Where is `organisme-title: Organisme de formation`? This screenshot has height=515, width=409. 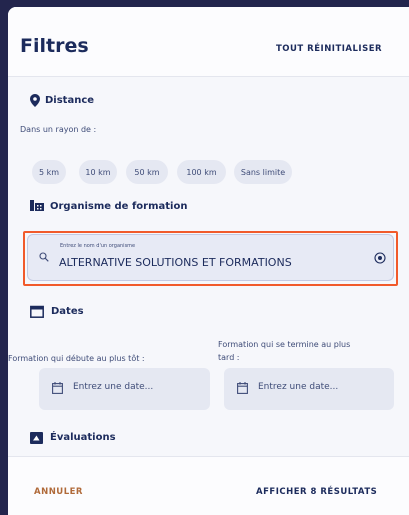 organisme-title: Organisme de formation is located at coordinates (119, 206).